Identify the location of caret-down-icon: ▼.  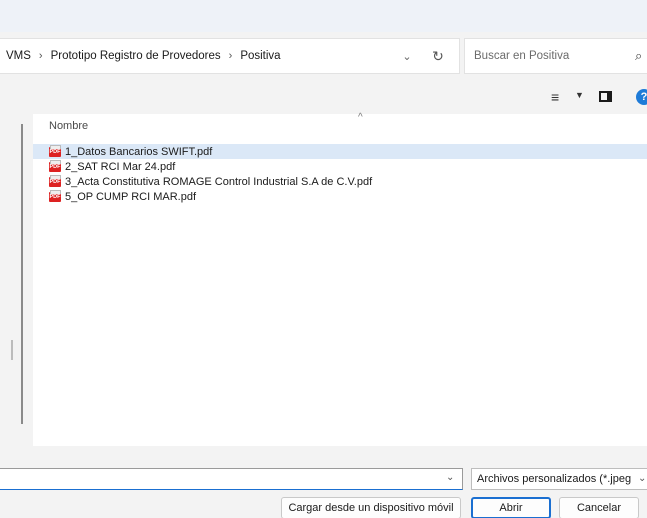
(579, 95).